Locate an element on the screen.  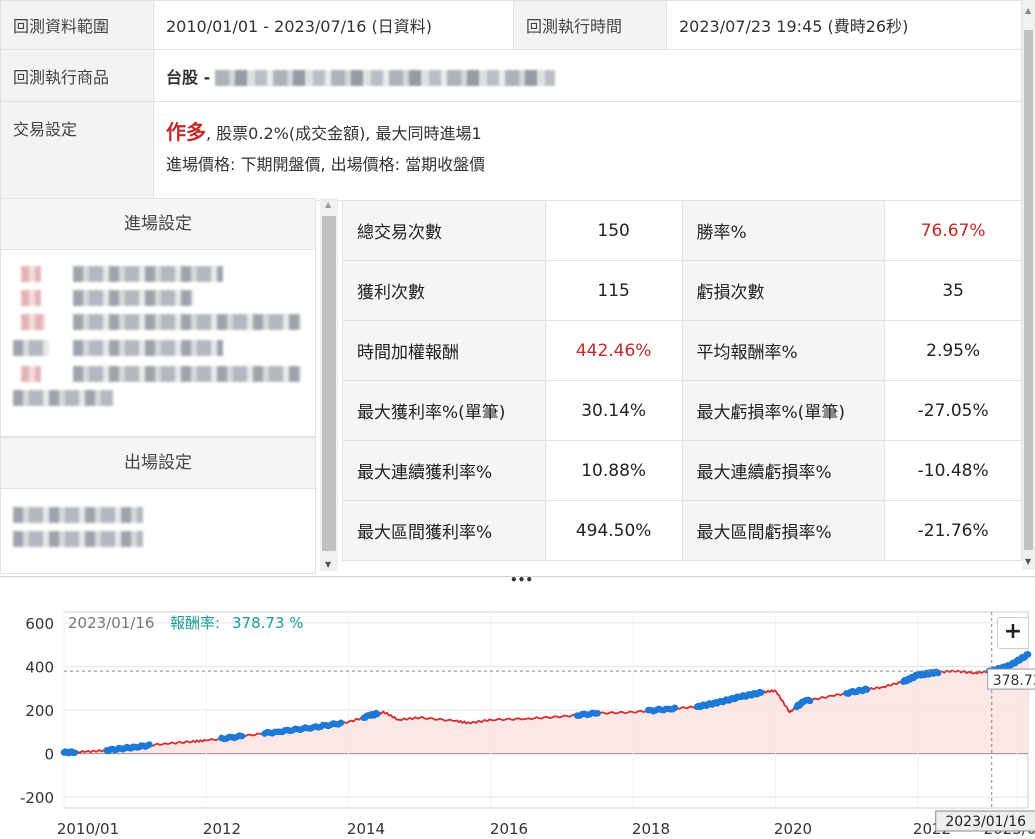
entry-settings-content is located at coordinates (158, 343).